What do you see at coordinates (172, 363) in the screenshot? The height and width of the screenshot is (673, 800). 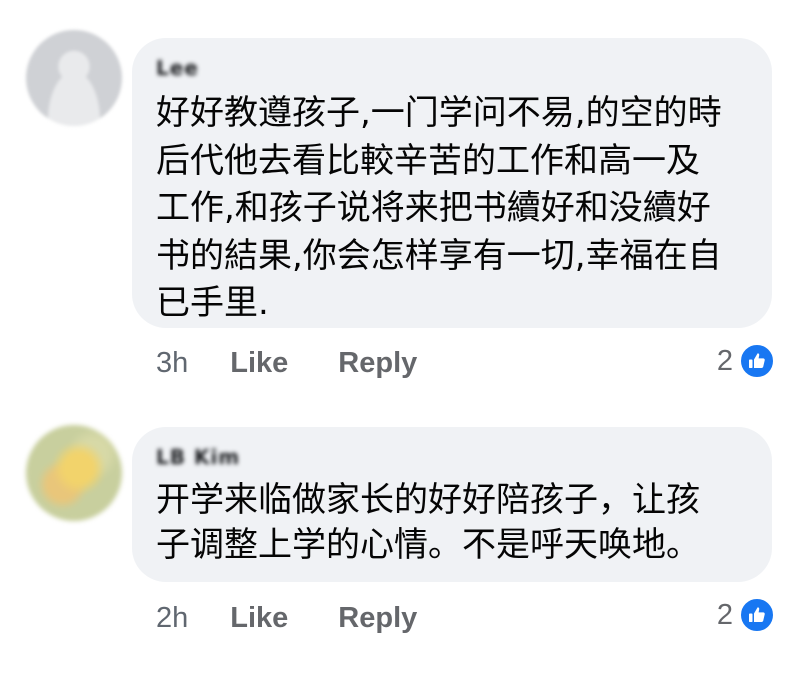 I see `timestamp: 3h` at bounding box center [172, 363].